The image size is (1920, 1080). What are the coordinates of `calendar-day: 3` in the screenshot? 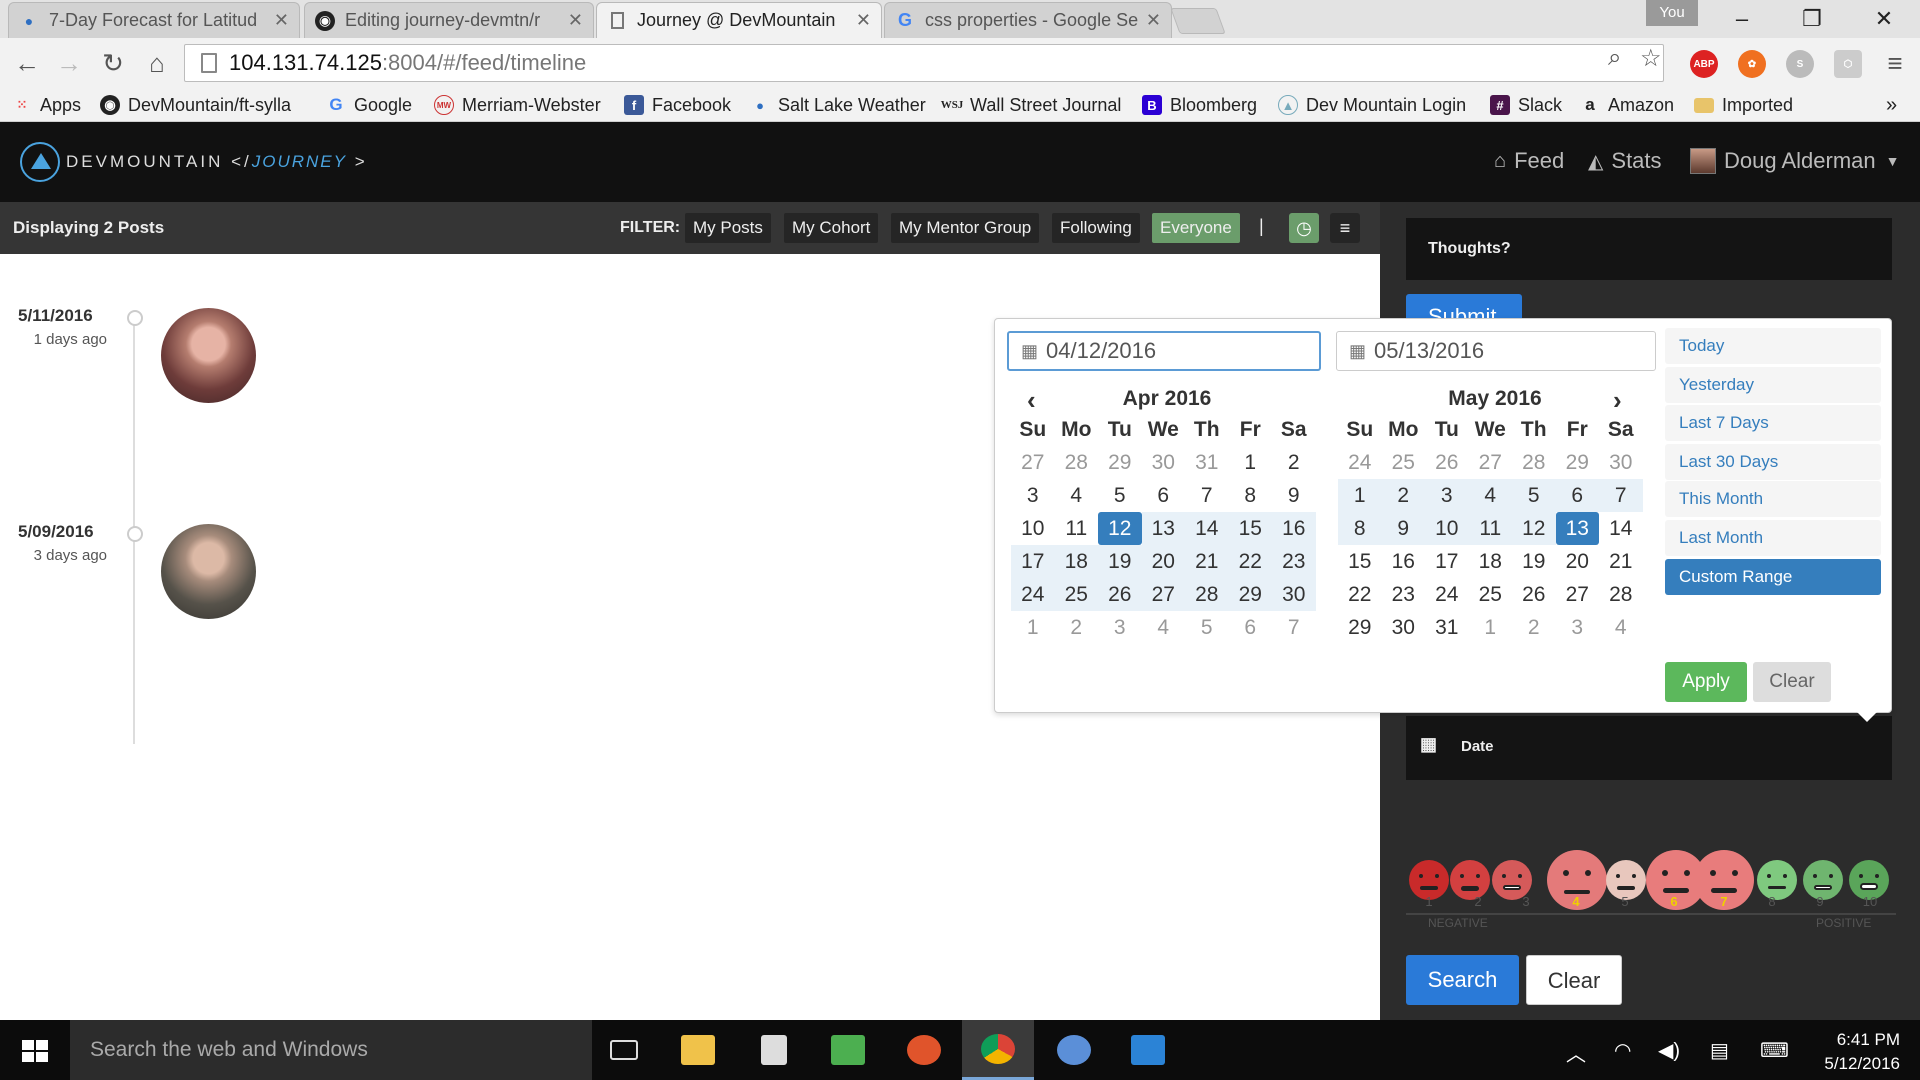 It's located at (1447, 495).